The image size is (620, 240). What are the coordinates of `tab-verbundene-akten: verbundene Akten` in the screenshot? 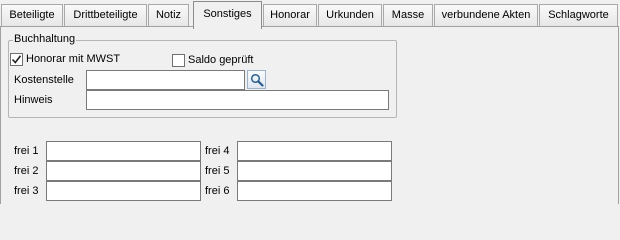 It's located at (486, 15).